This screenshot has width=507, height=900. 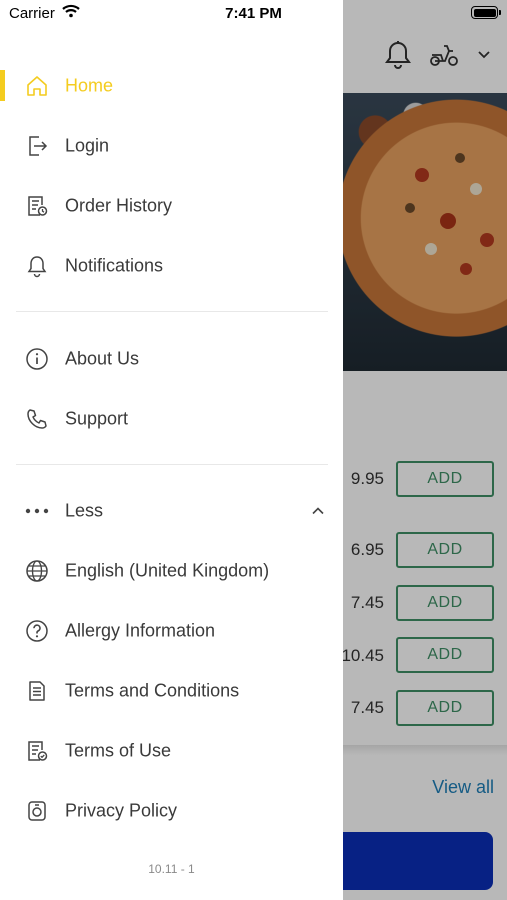 I want to click on menu-item-support: Support, so click(x=171, y=419).